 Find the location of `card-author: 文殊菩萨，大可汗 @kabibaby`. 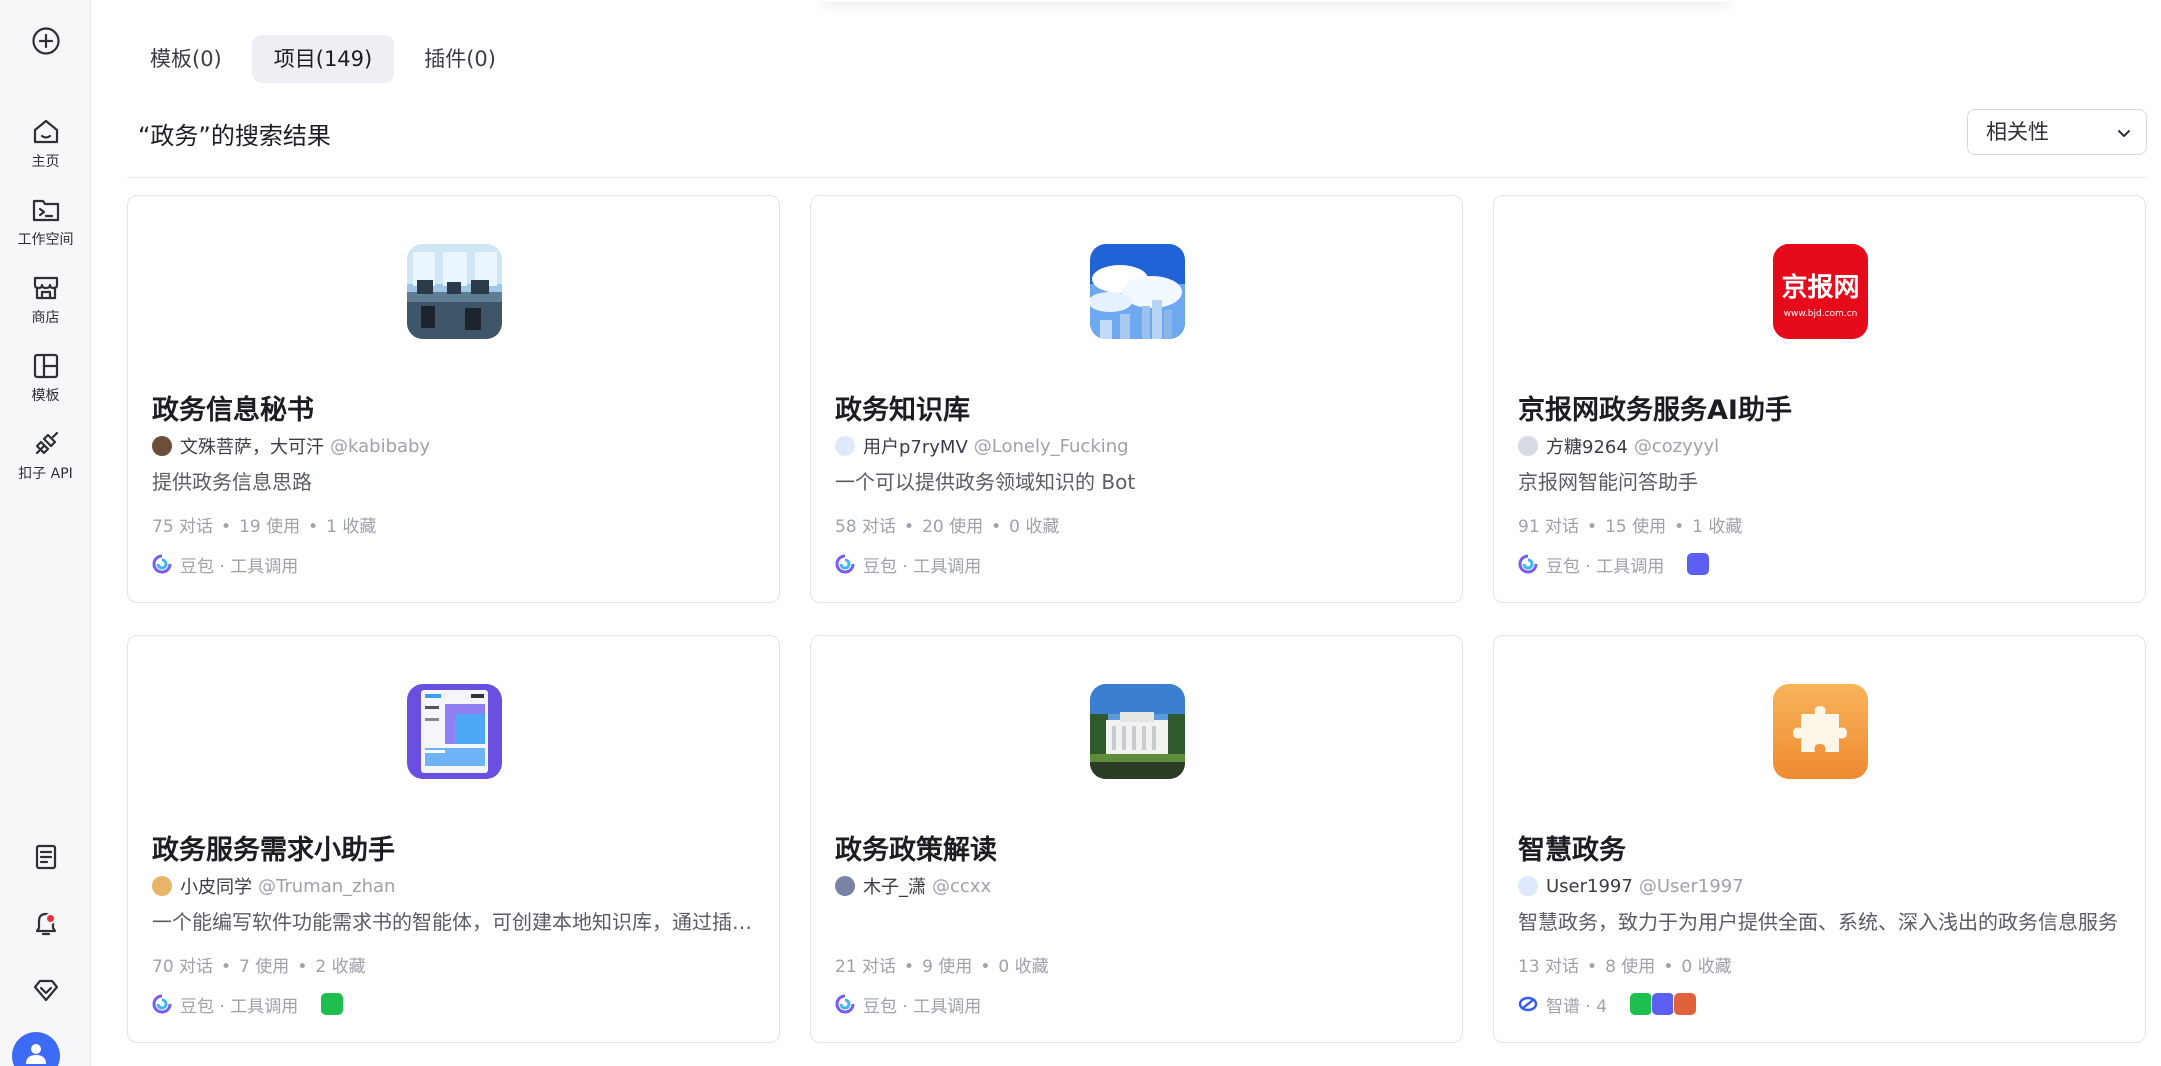

card-author: 文殊菩萨，大可汗 @kabibaby is located at coordinates (291, 446).